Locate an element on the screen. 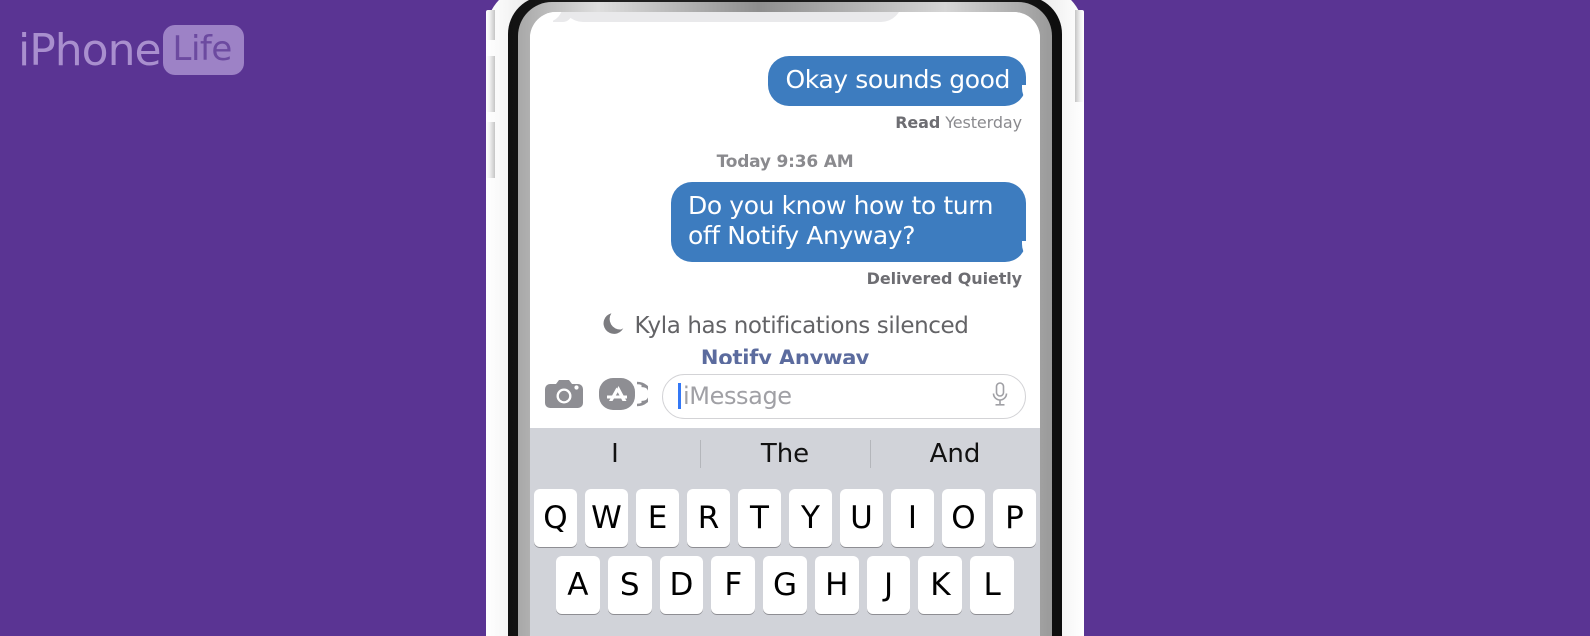  notifications-silenced-notice: Kyla has notifications silenced is located at coordinates (785, 325).